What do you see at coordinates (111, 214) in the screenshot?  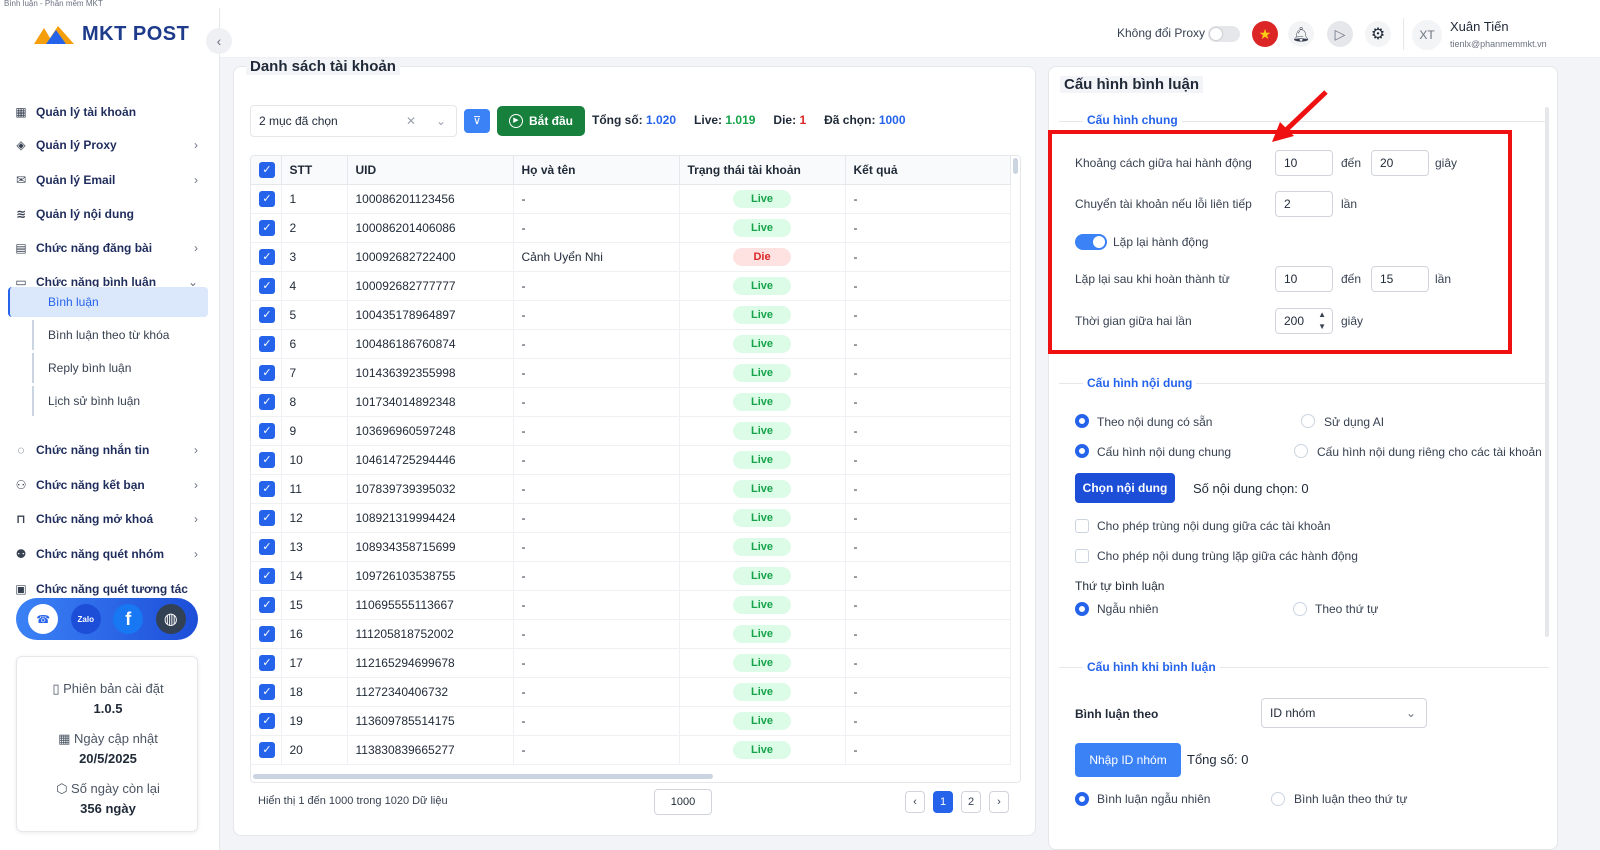 I see `sidebar-item-4: ≋ Quản lý nội dung` at bounding box center [111, 214].